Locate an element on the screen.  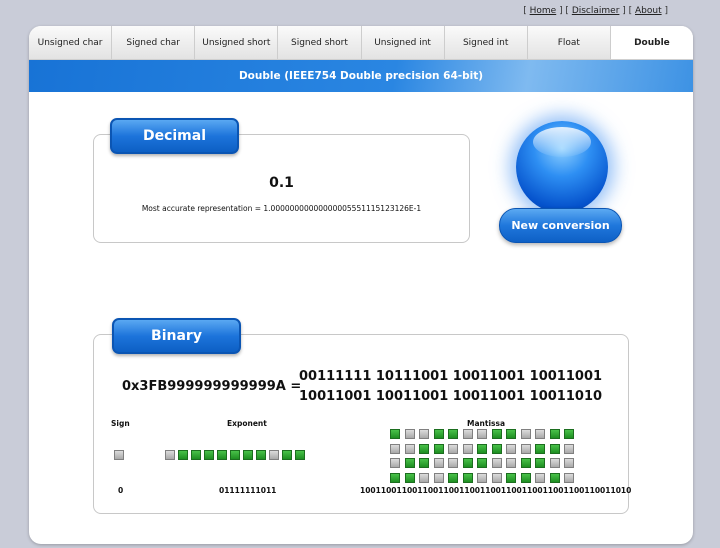
decimal-value: 0.1 is located at coordinates (281, 183).